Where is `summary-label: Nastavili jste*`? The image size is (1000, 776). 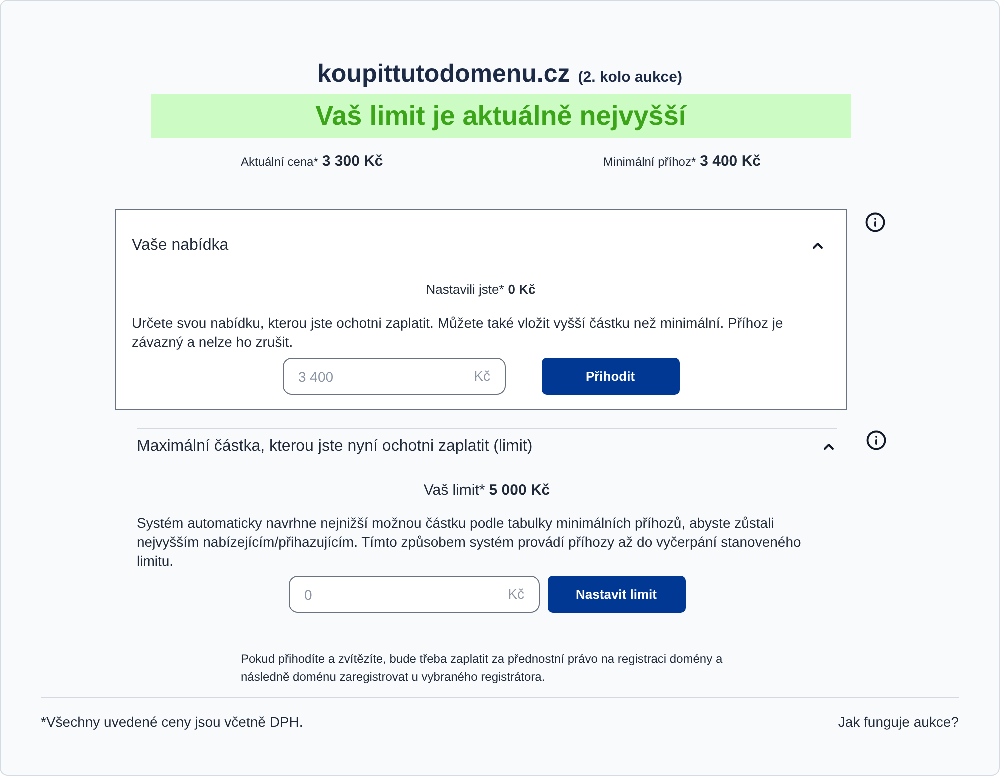
summary-label: Nastavili jste* is located at coordinates (465, 290).